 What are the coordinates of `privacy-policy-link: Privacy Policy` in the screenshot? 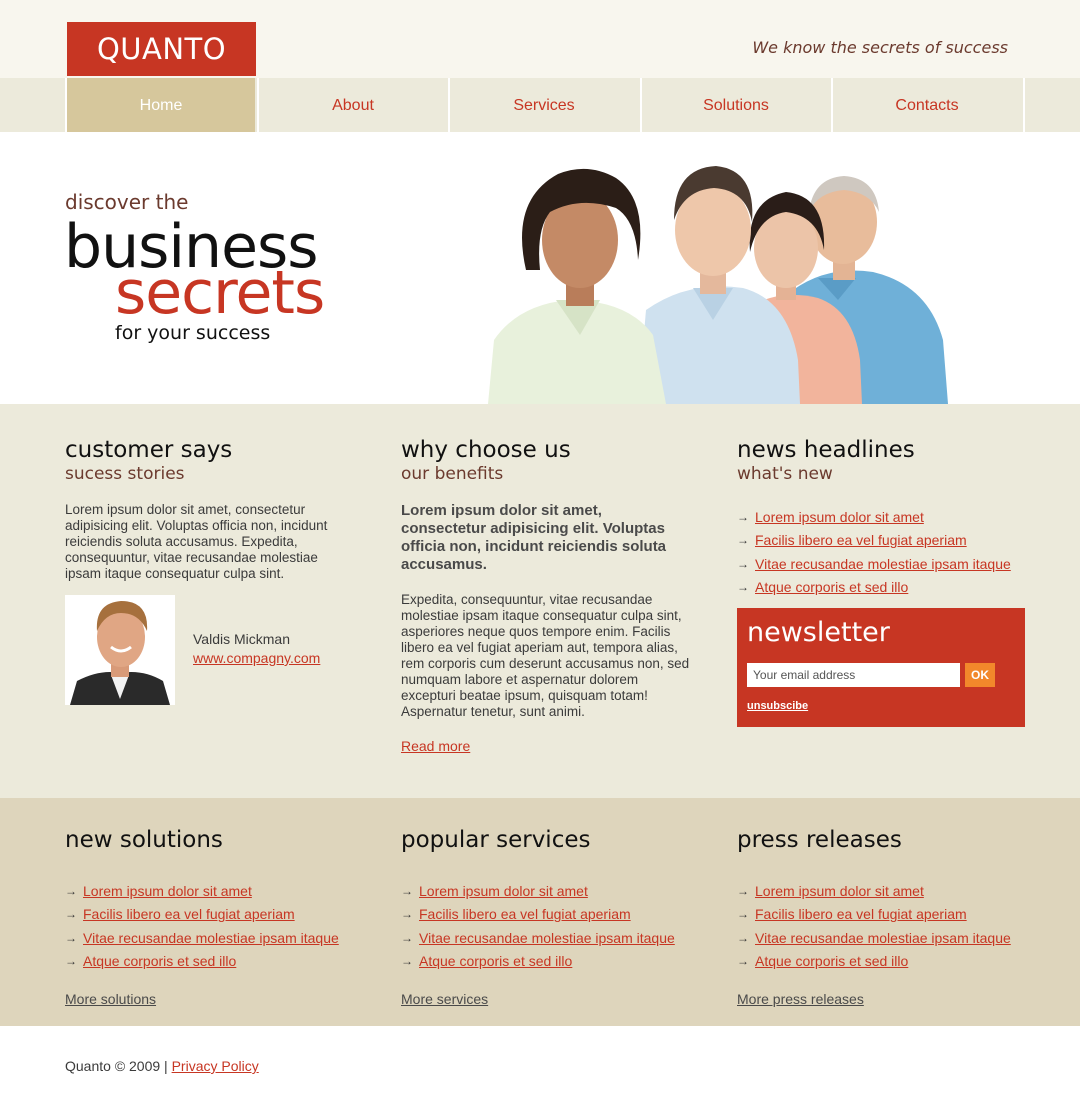 It's located at (215, 1066).